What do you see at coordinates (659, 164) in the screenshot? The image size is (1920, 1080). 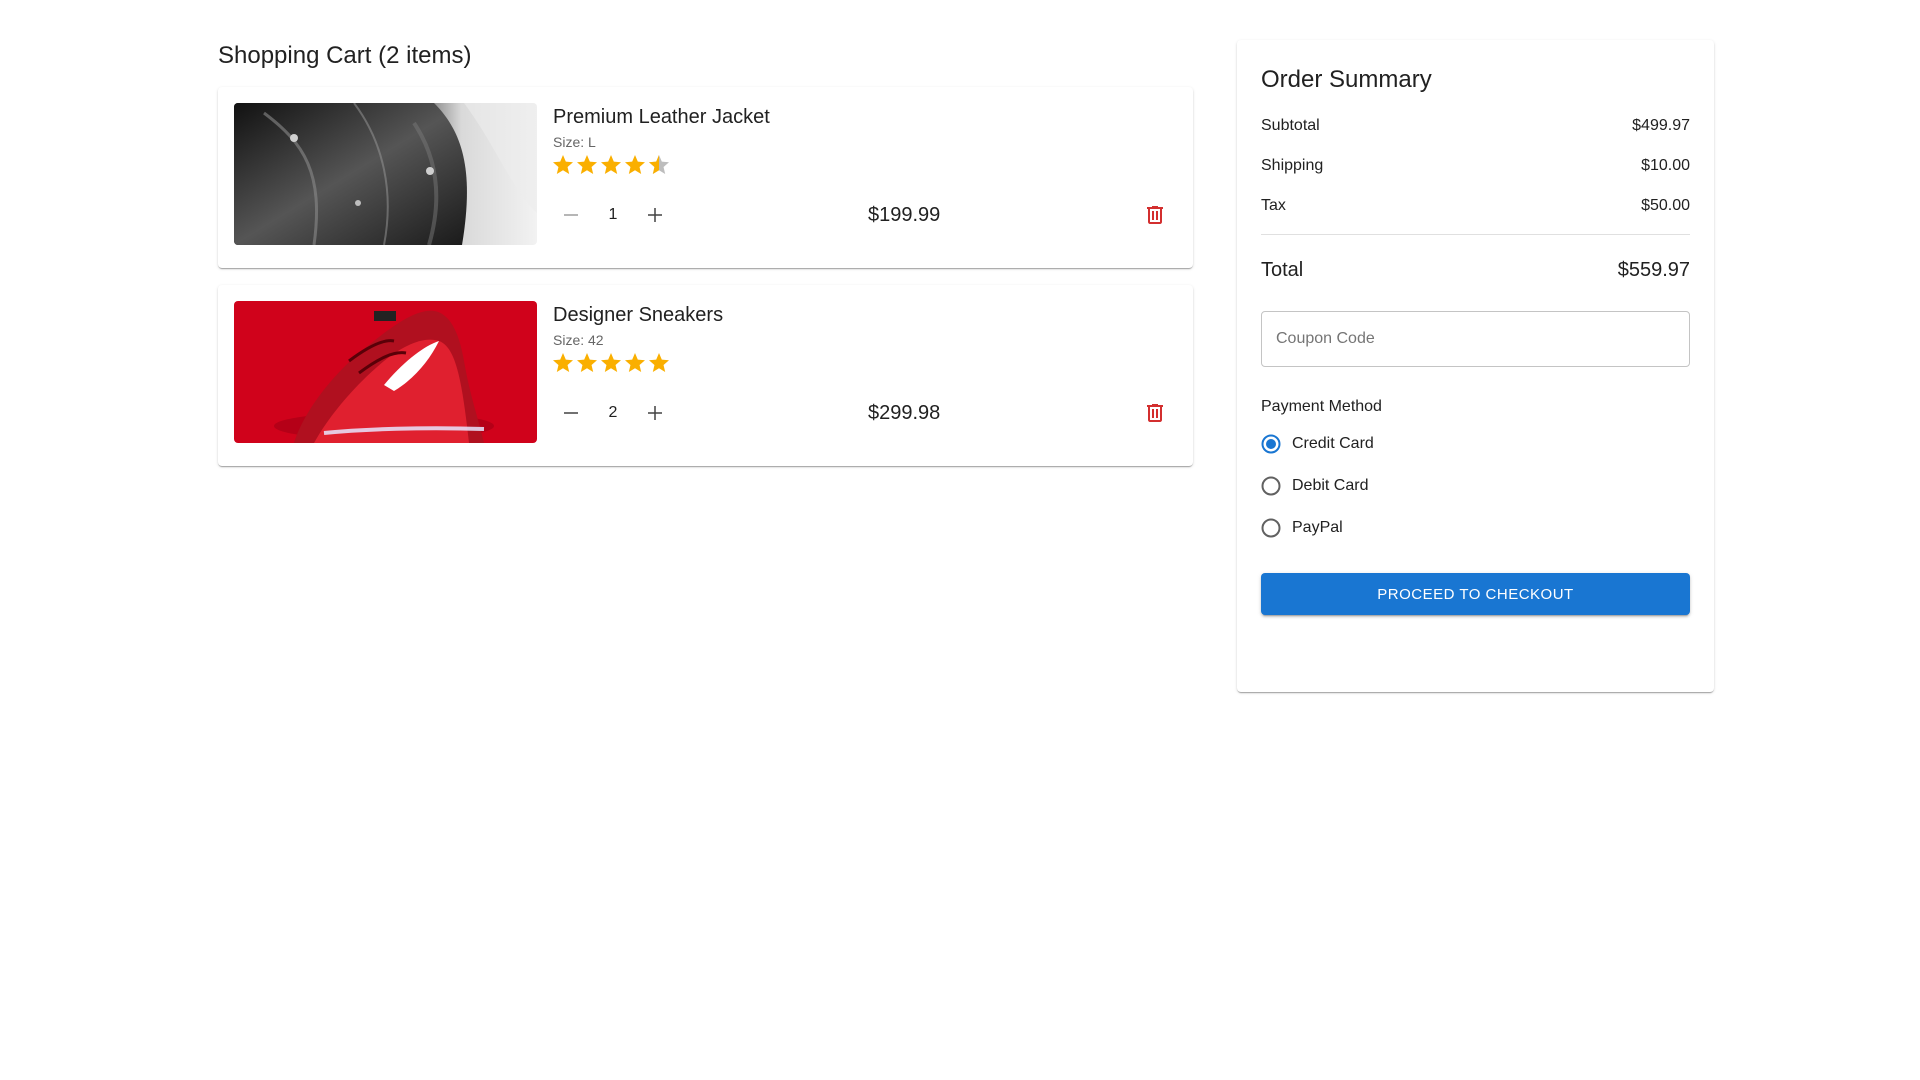 I see `star-half-icon` at bounding box center [659, 164].